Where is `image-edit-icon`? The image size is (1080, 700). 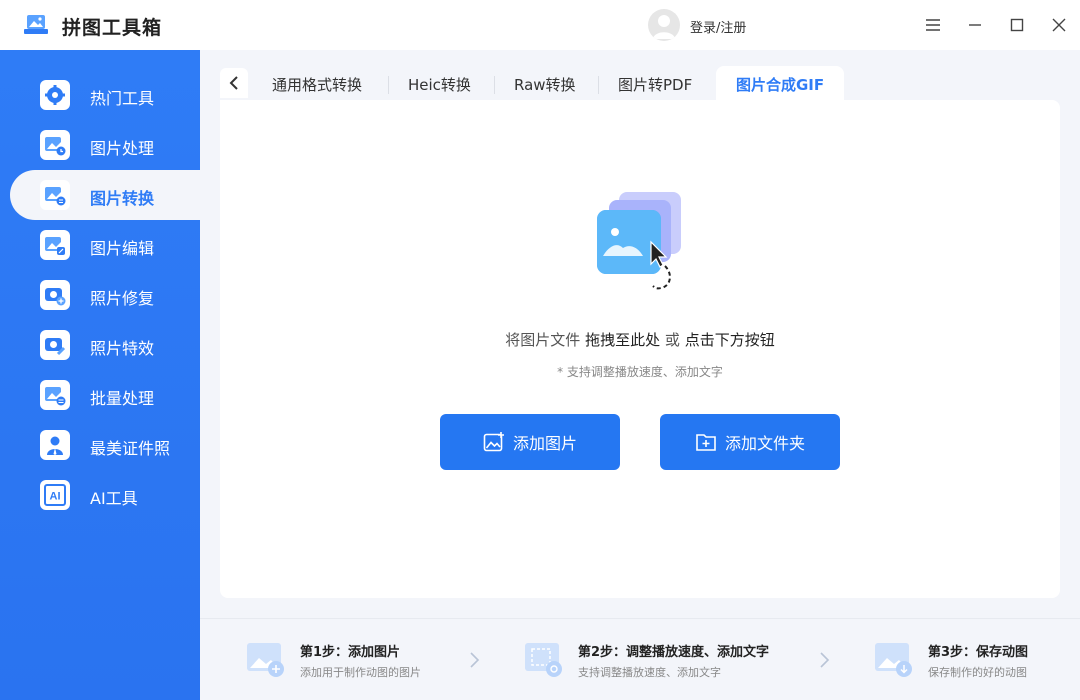
image-edit-icon is located at coordinates (55, 245).